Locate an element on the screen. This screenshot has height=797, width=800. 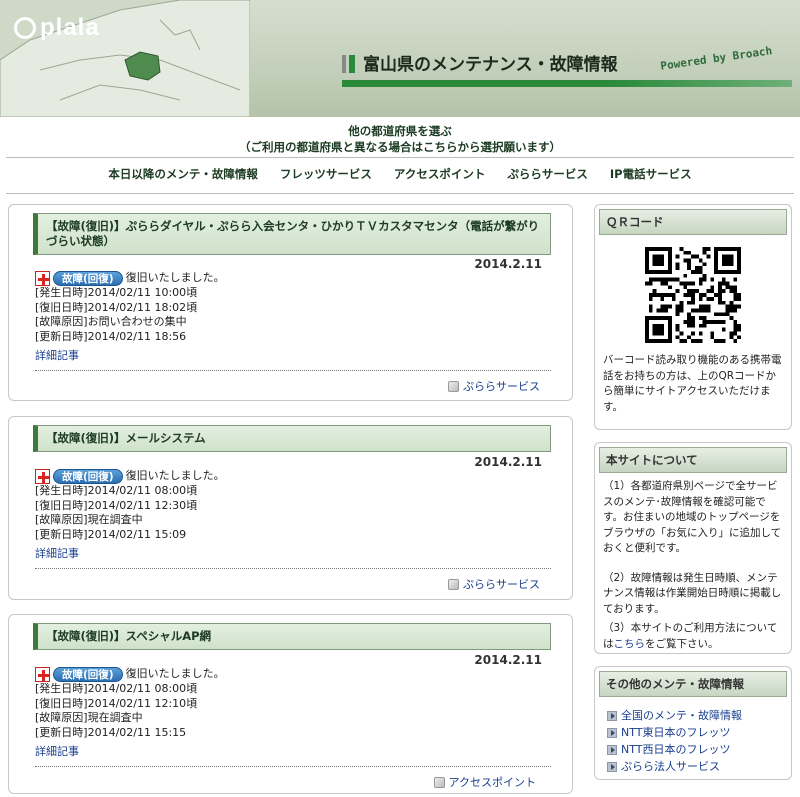
nav-plala-service: ぷららサービス is located at coordinates (547, 174).